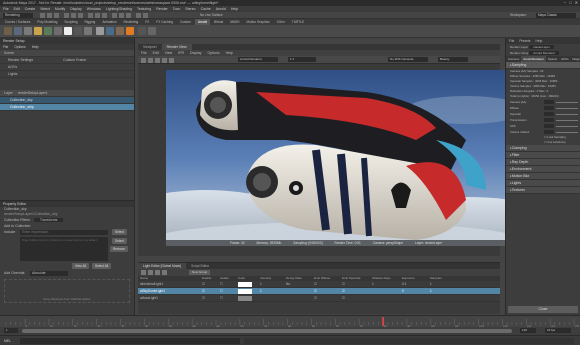 This screenshot has width=580, height=345. What do you see at coordinates (200, 266) in the screenshot?
I see `tab-script-editor: Script Editor` at bounding box center [200, 266].